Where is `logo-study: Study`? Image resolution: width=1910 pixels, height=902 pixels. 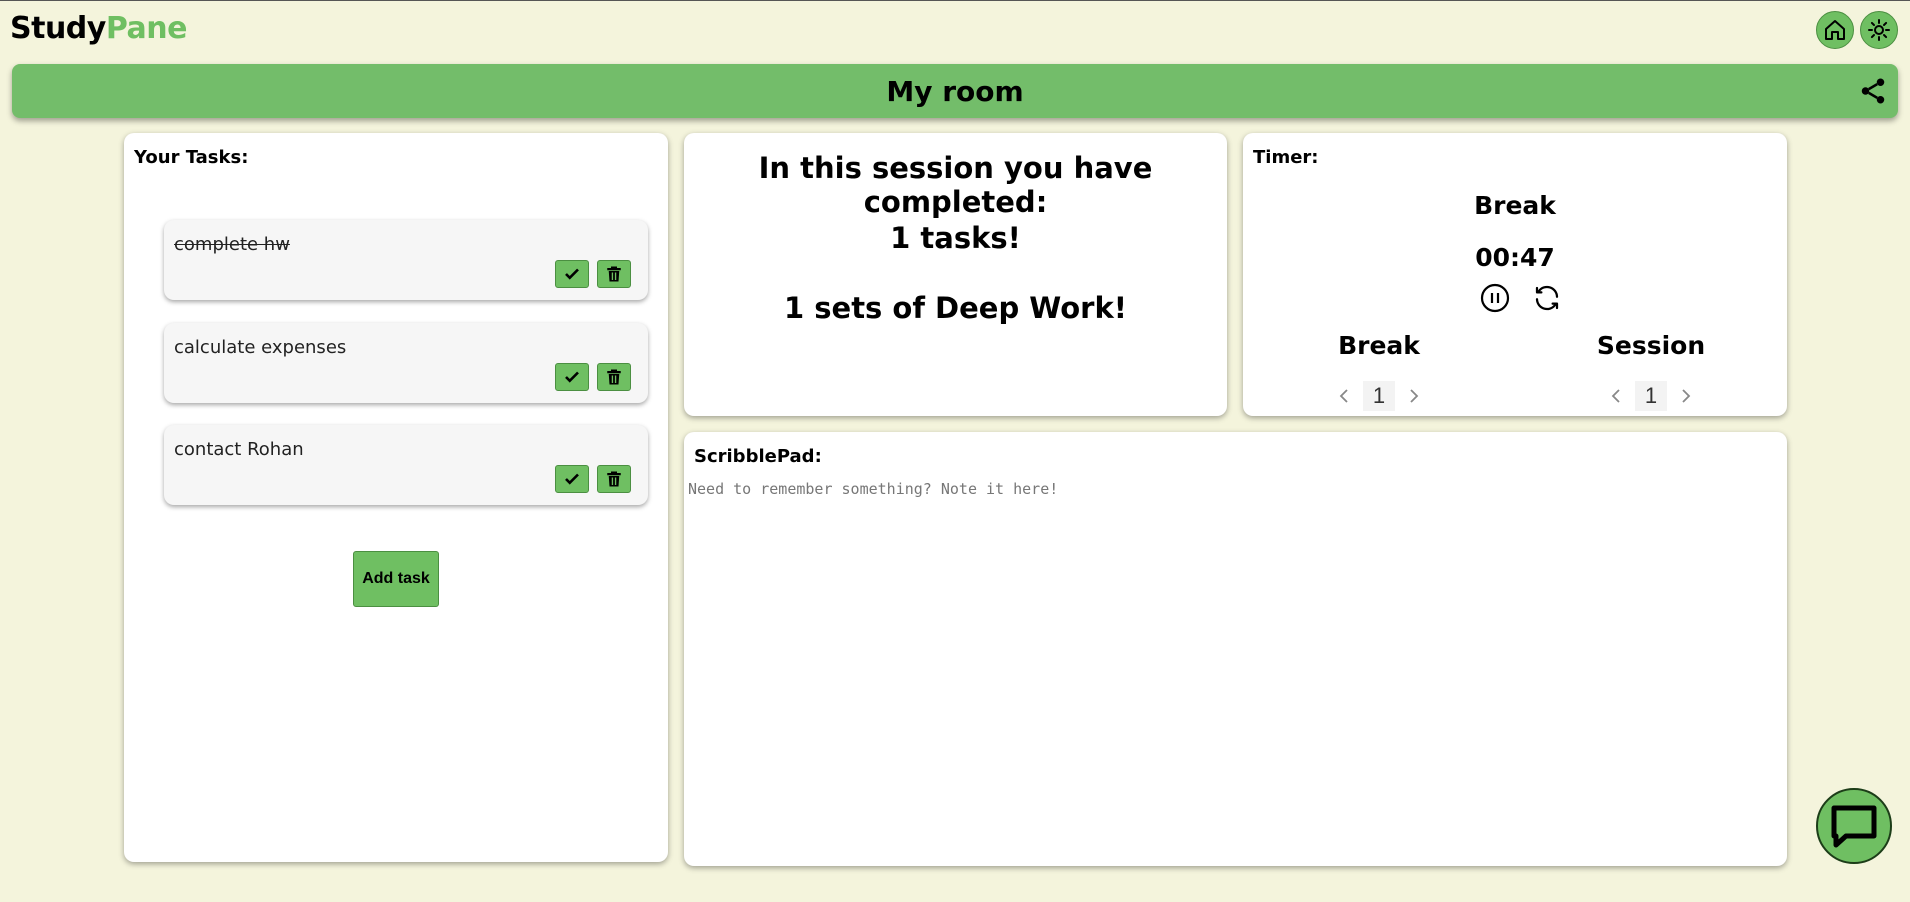 logo-study: Study is located at coordinates (58, 28).